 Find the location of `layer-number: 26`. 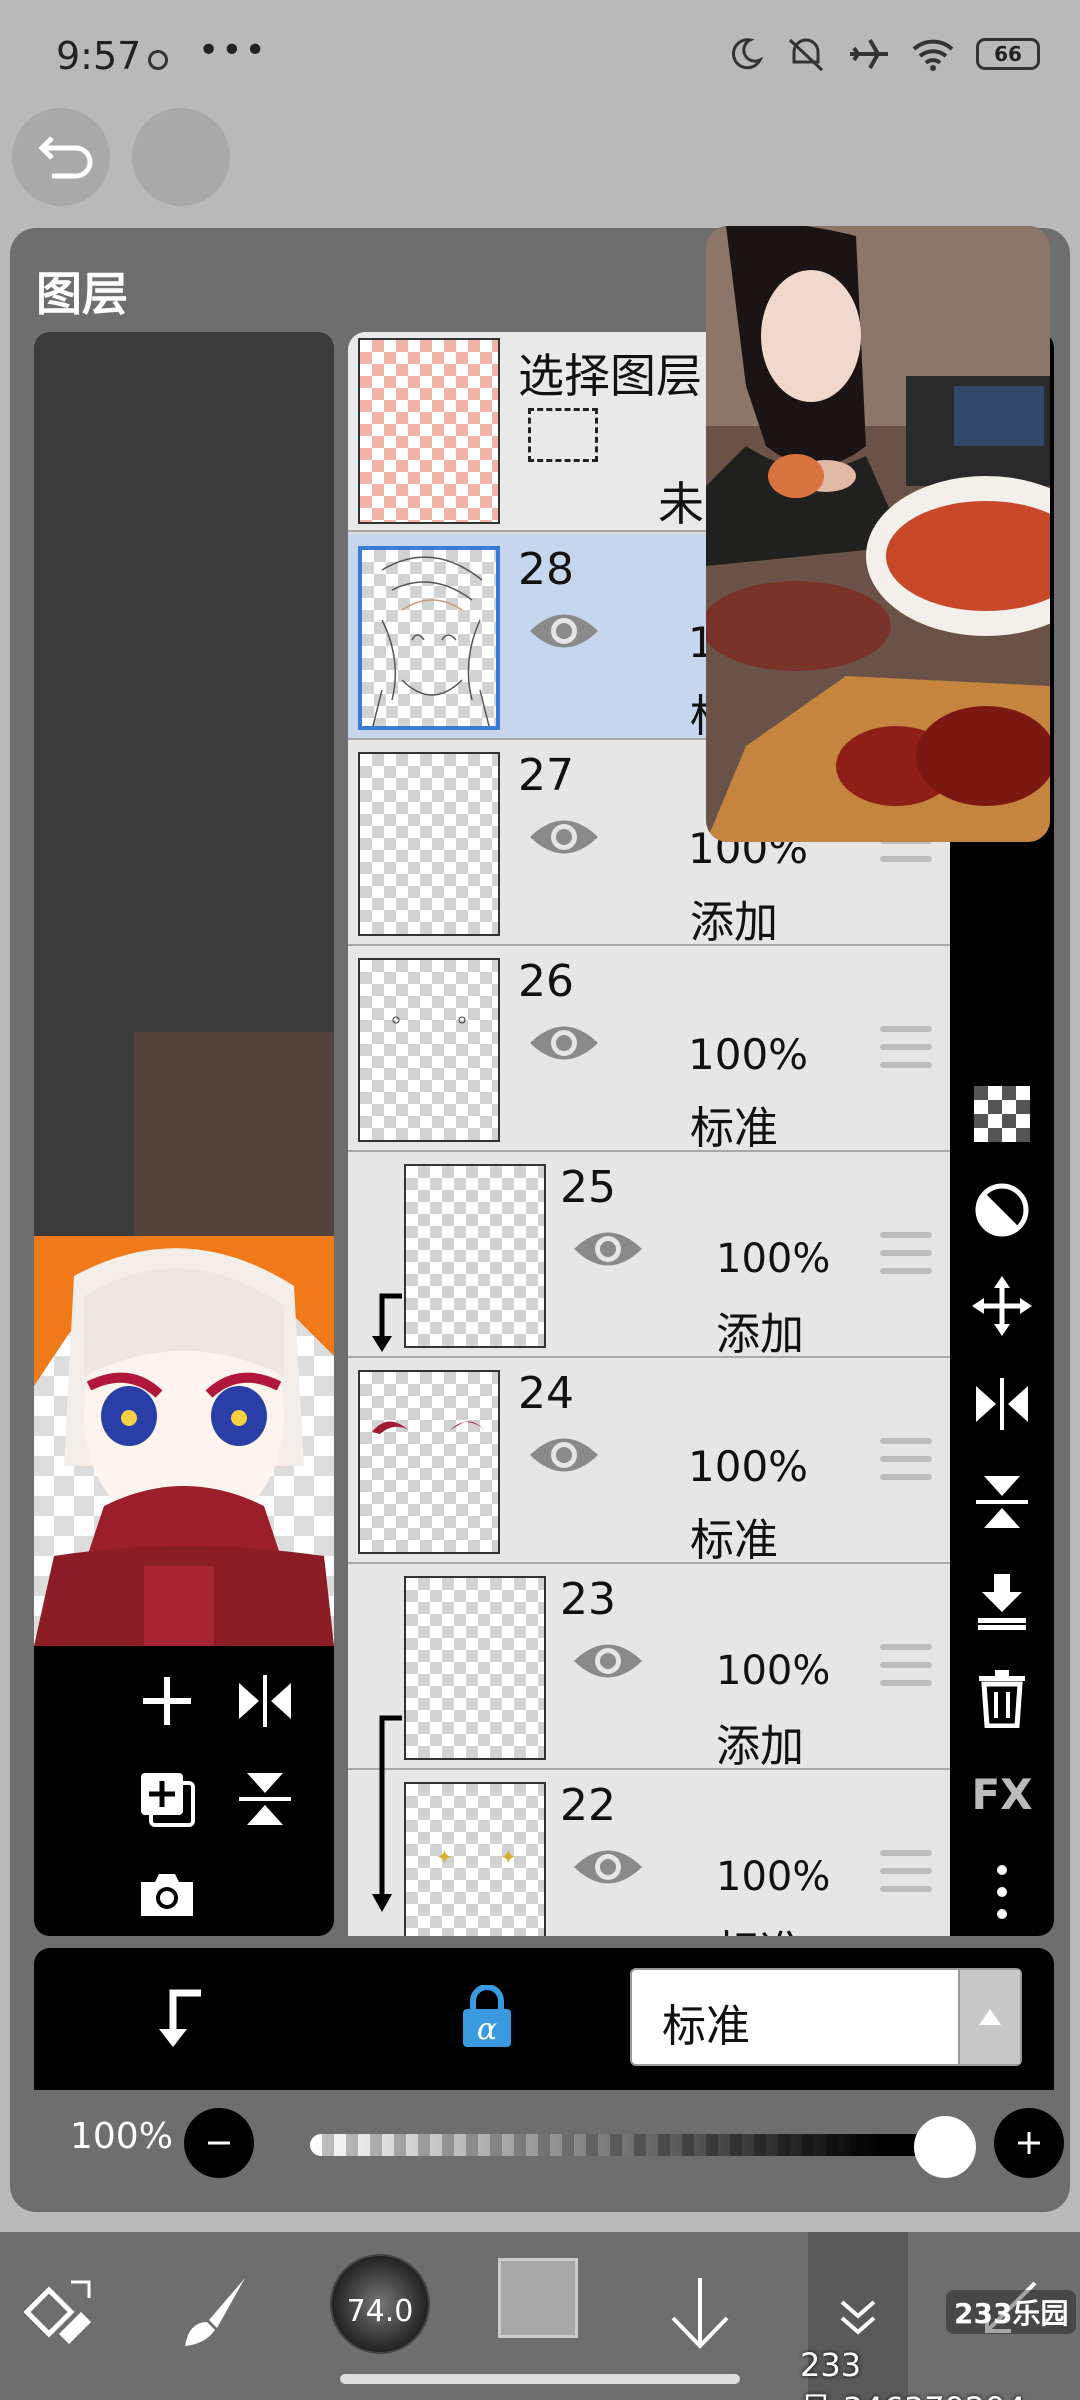

layer-number: 26 is located at coordinates (546, 981).